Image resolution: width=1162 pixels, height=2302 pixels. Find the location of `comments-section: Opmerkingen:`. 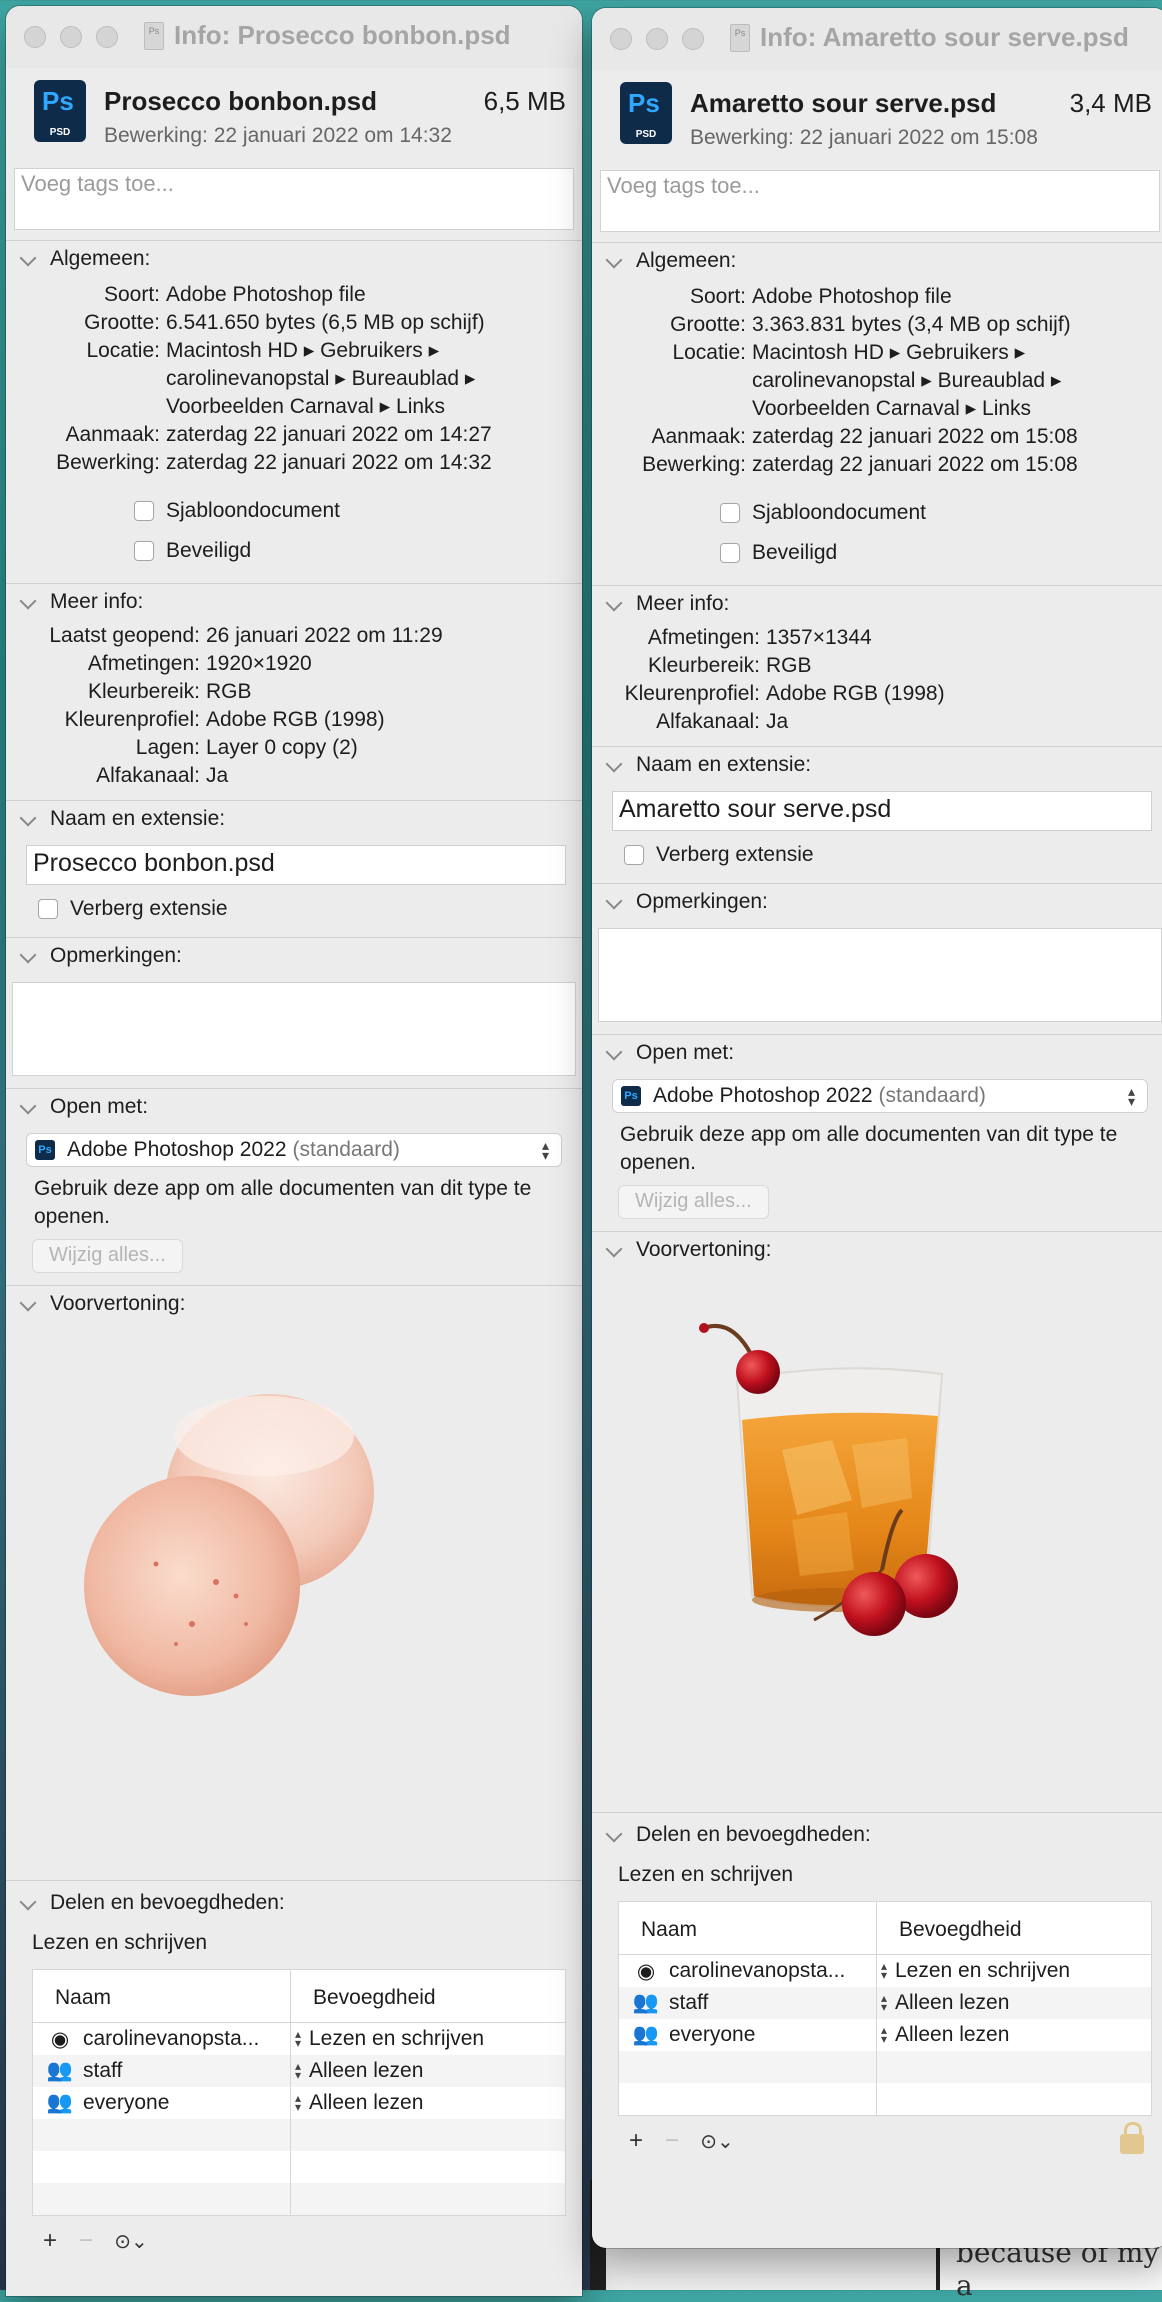

comments-section: Opmerkingen: is located at coordinates (877, 958).